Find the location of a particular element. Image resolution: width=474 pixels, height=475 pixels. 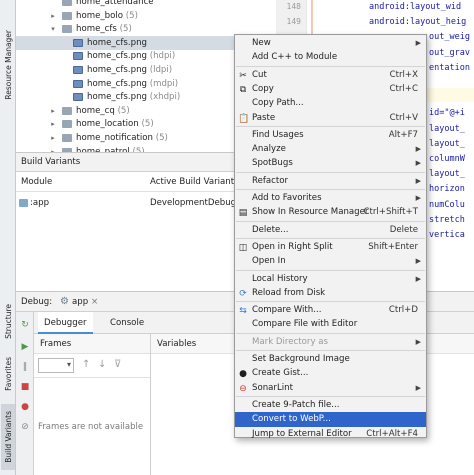

tree-item-label: home_cq (5) is located at coordinates (103, 110).